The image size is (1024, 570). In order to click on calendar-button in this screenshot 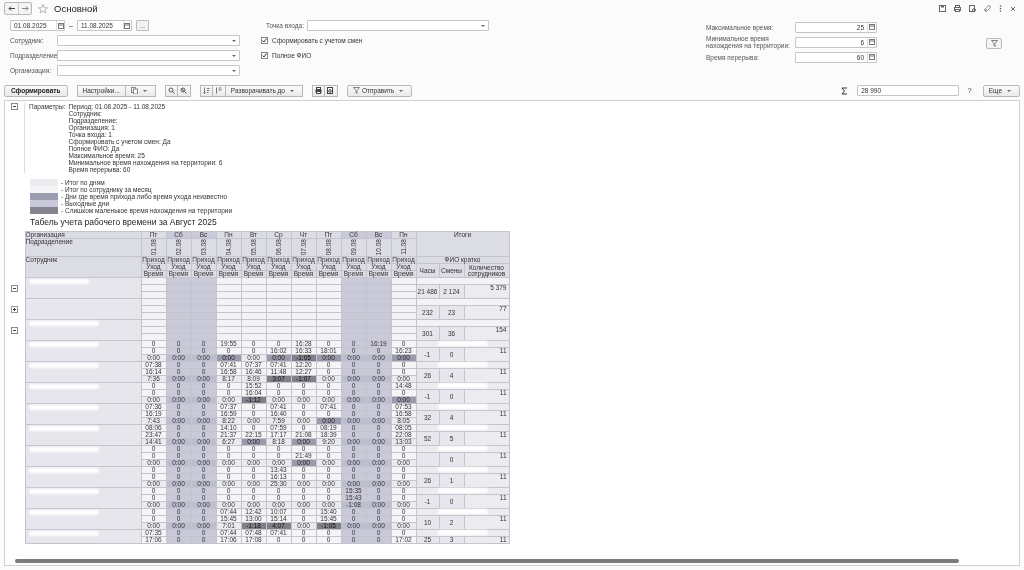, I will do `click(60, 25)`.